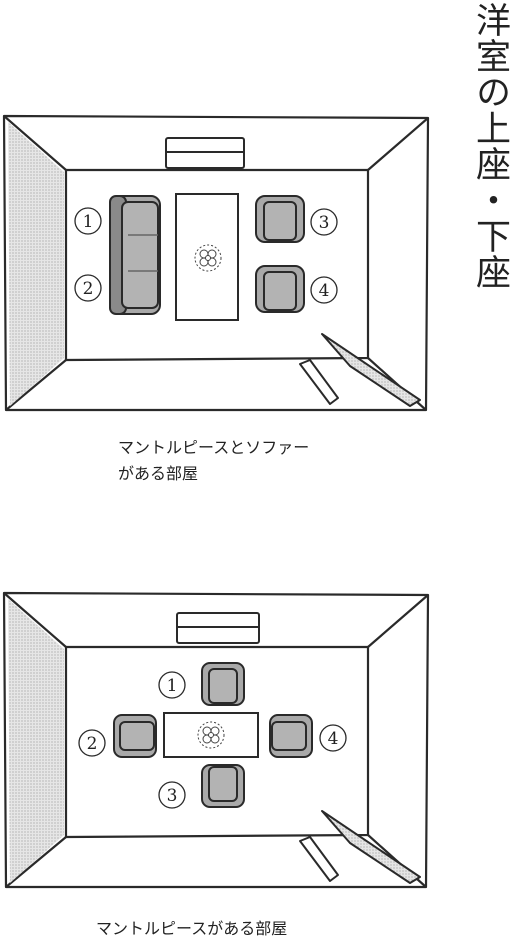 Image resolution: width=512 pixels, height=946 pixels. I want to click on sofa-icon, so click(135, 255).